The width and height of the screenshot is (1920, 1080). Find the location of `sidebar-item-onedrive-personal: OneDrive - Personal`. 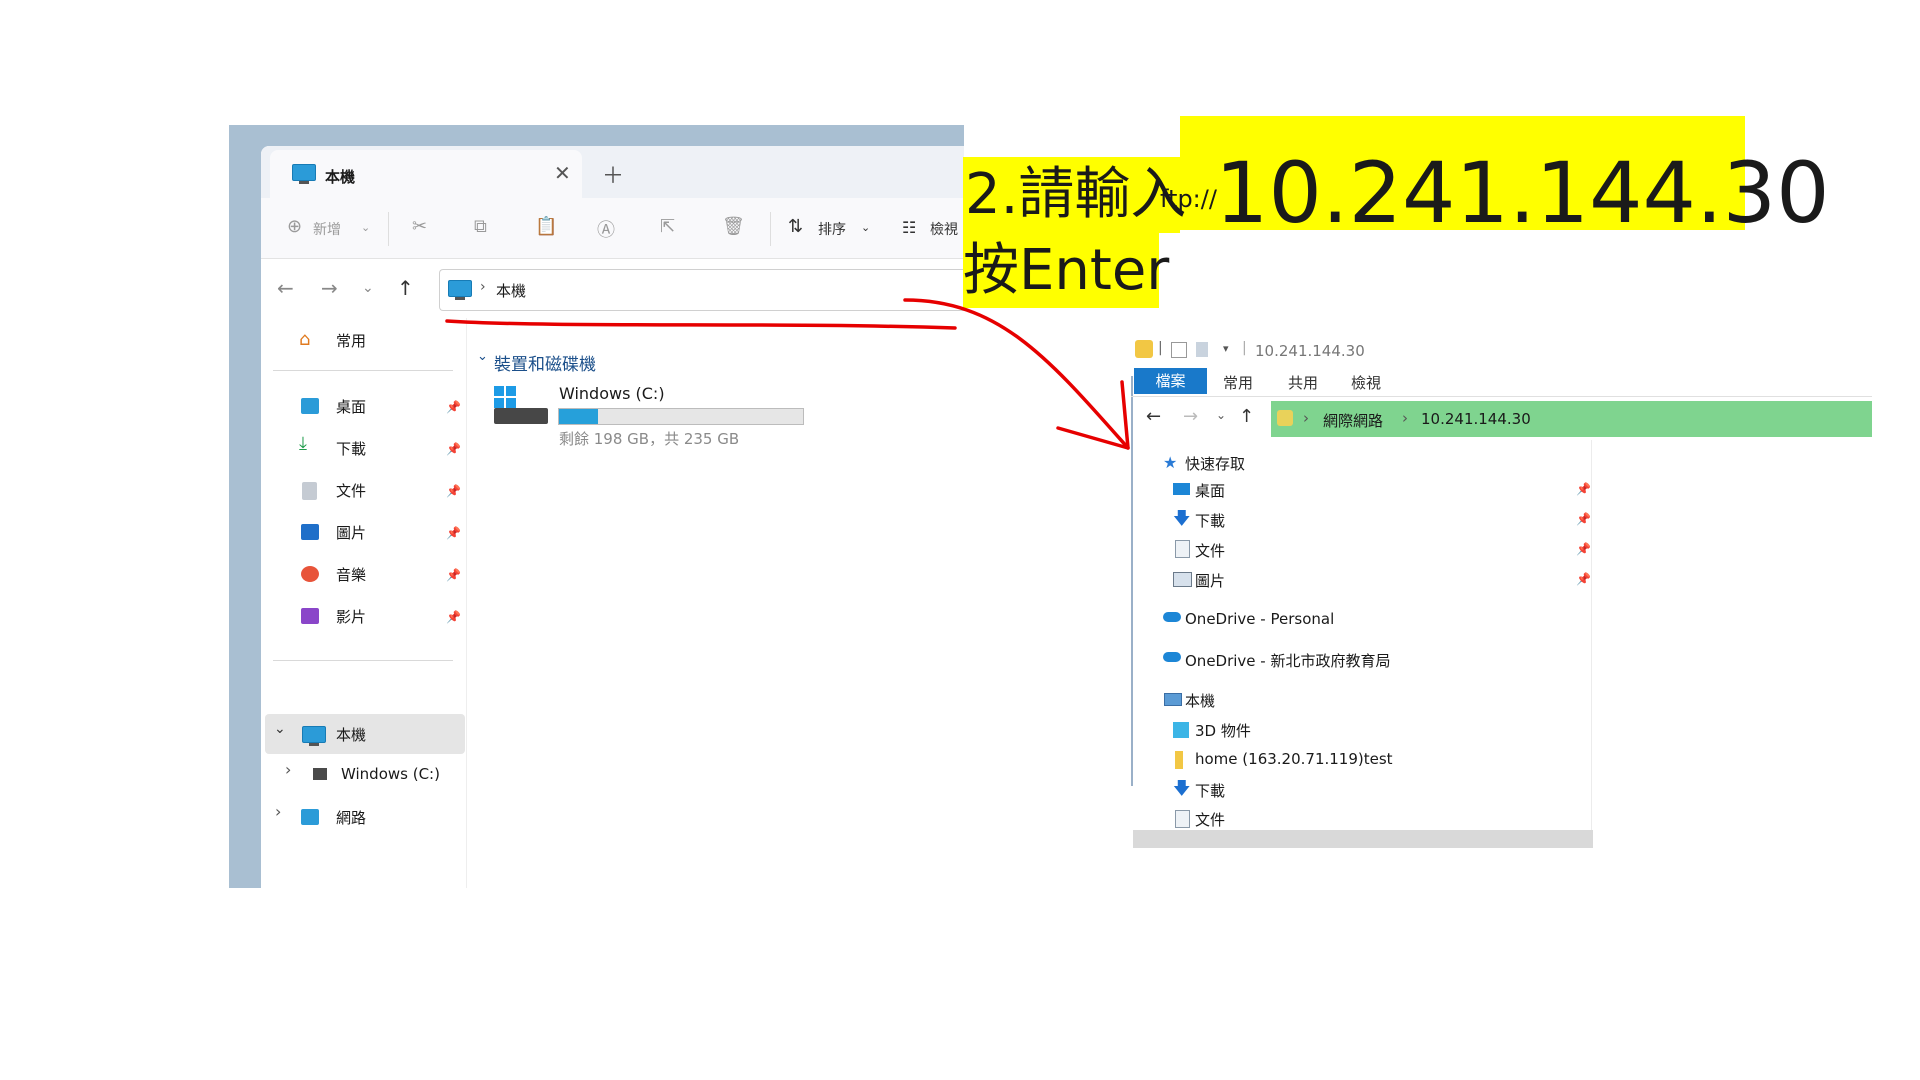

sidebar-item-onedrive-personal: OneDrive - Personal is located at coordinates (1259, 619).